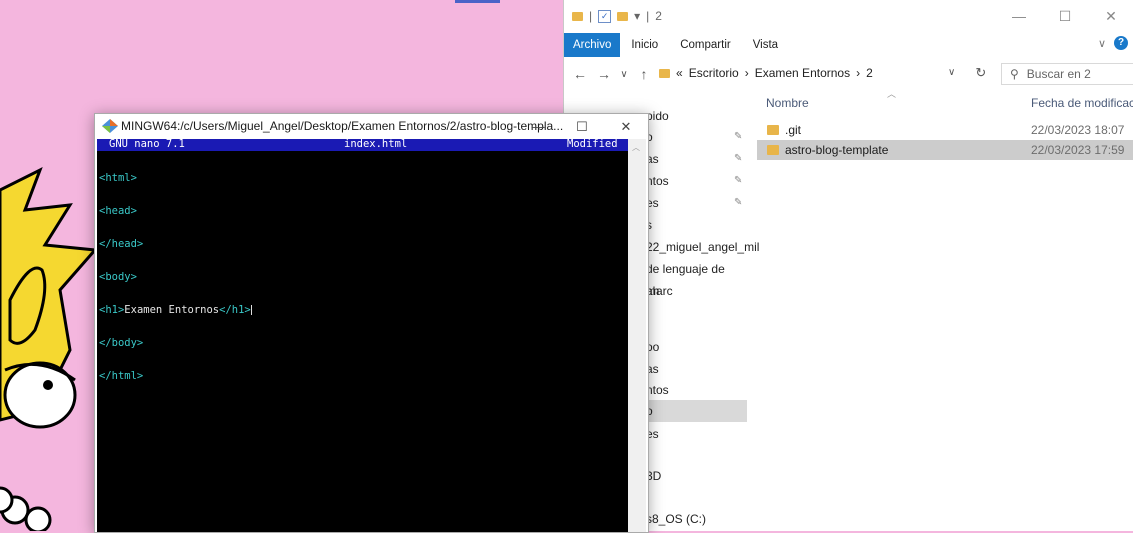 Image resolution: width=1133 pixels, height=533 pixels. What do you see at coordinates (869, 73) in the screenshot?
I see `breadcrumb-2: 2` at bounding box center [869, 73].